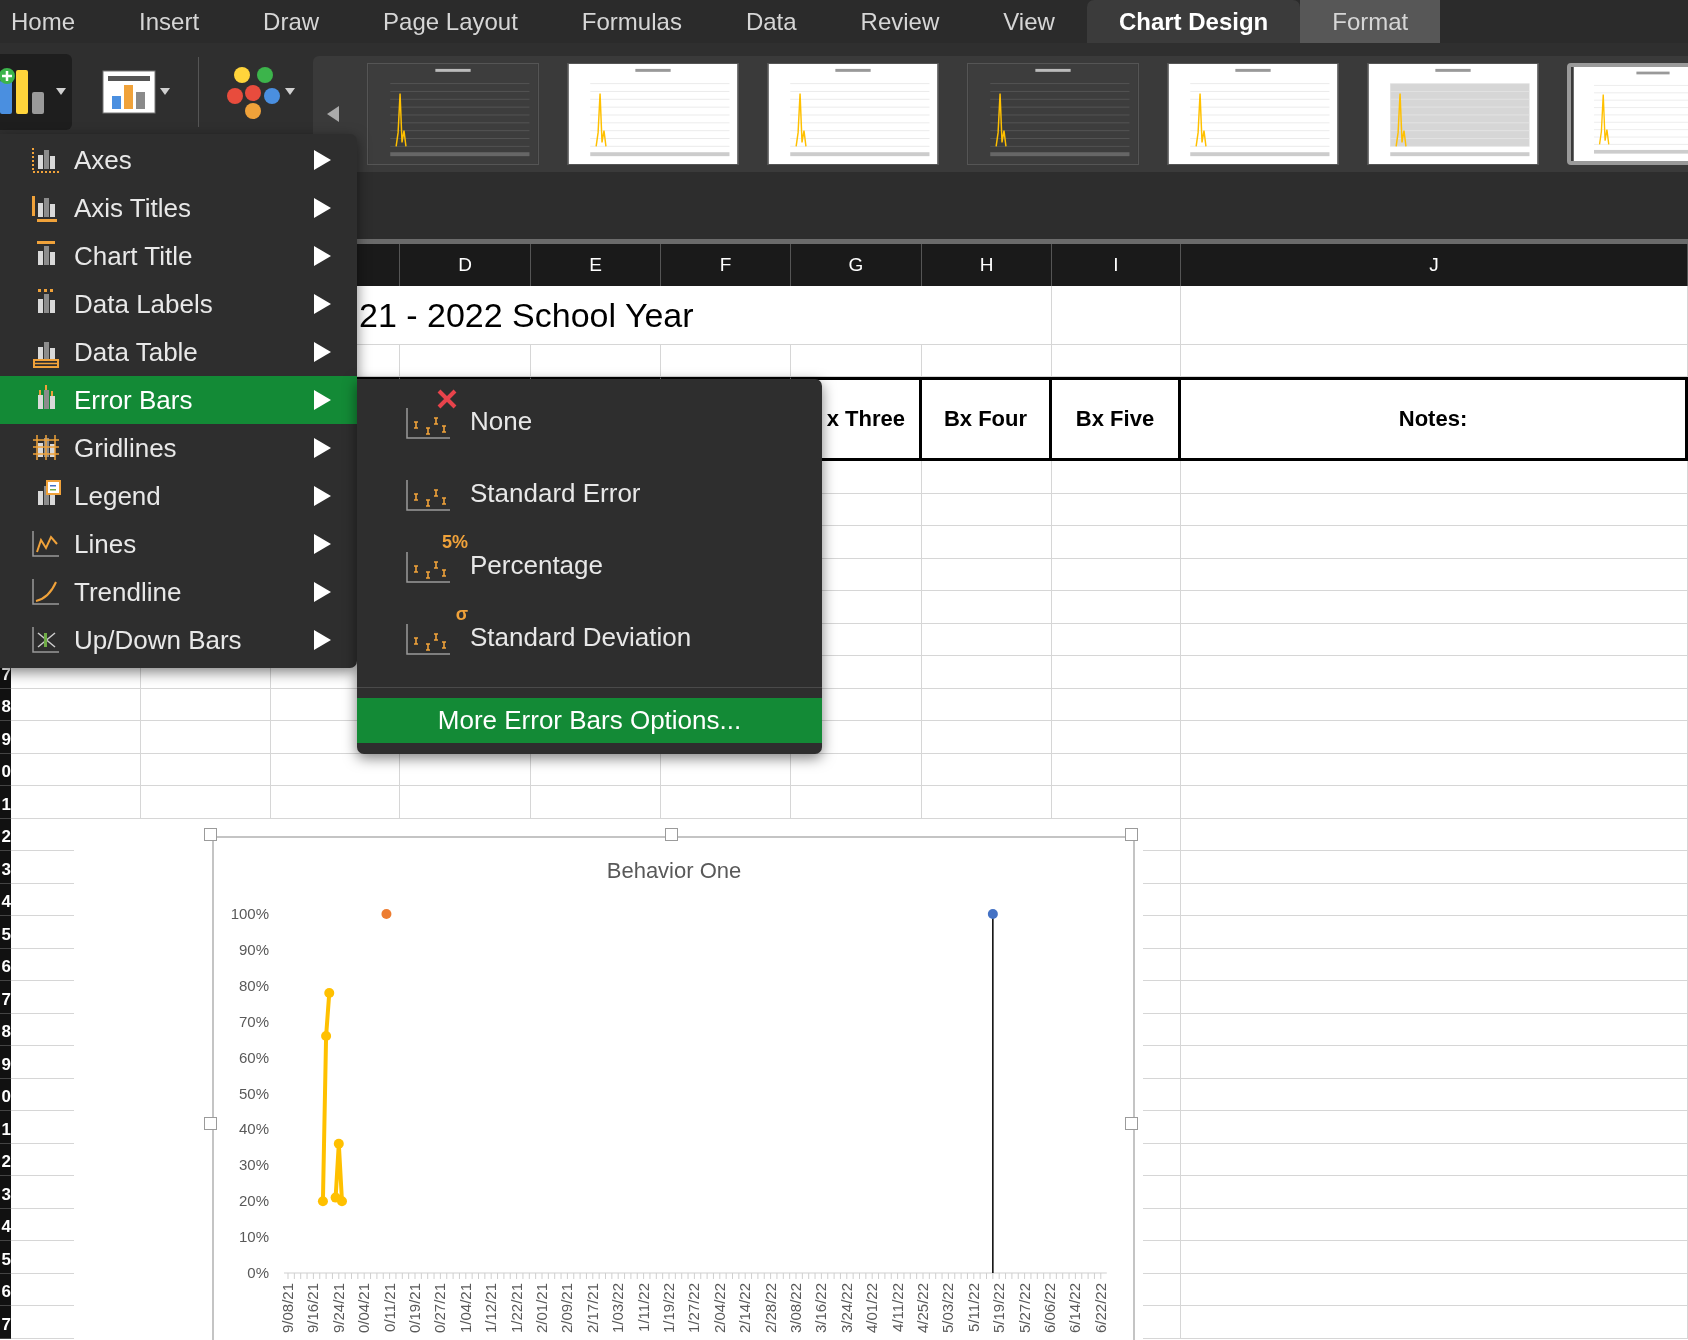 The width and height of the screenshot is (1688, 1340). I want to click on ribbon-tab: Chart Design, so click(1193, 21).